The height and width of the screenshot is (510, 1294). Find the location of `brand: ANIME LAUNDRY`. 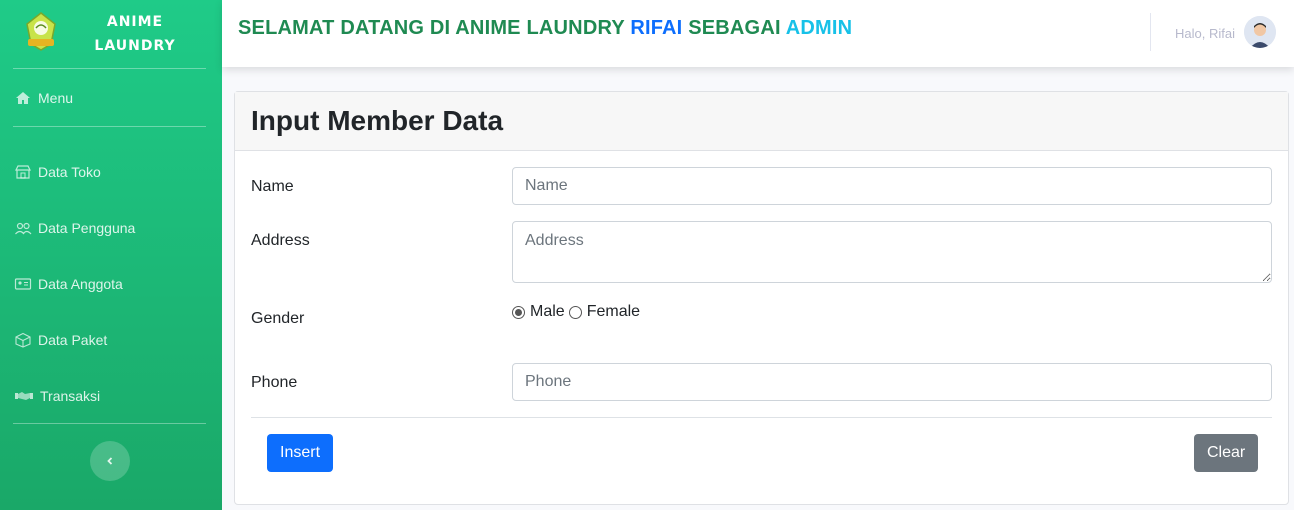

brand: ANIME LAUNDRY is located at coordinates (111, 34).